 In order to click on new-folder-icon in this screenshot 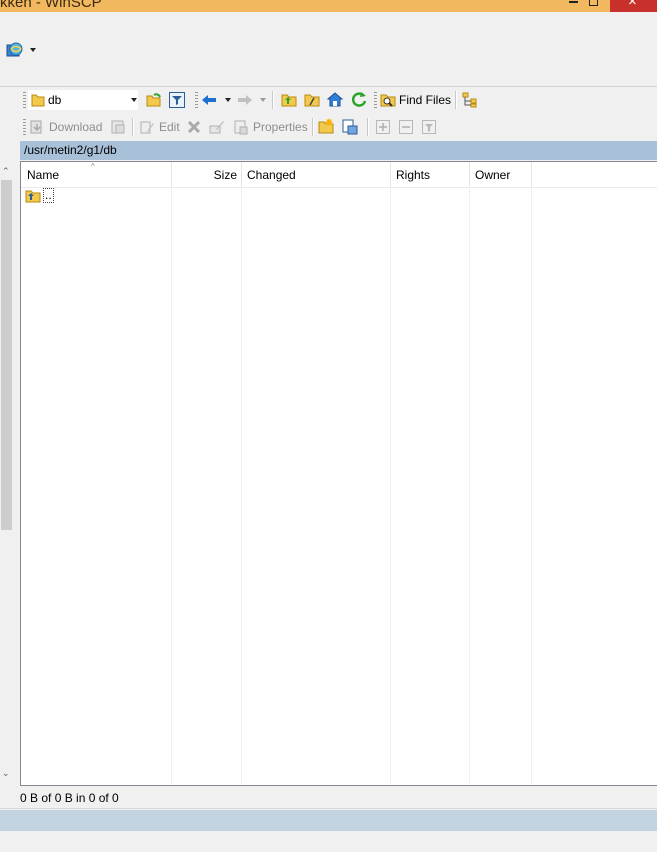, I will do `click(326, 126)`.